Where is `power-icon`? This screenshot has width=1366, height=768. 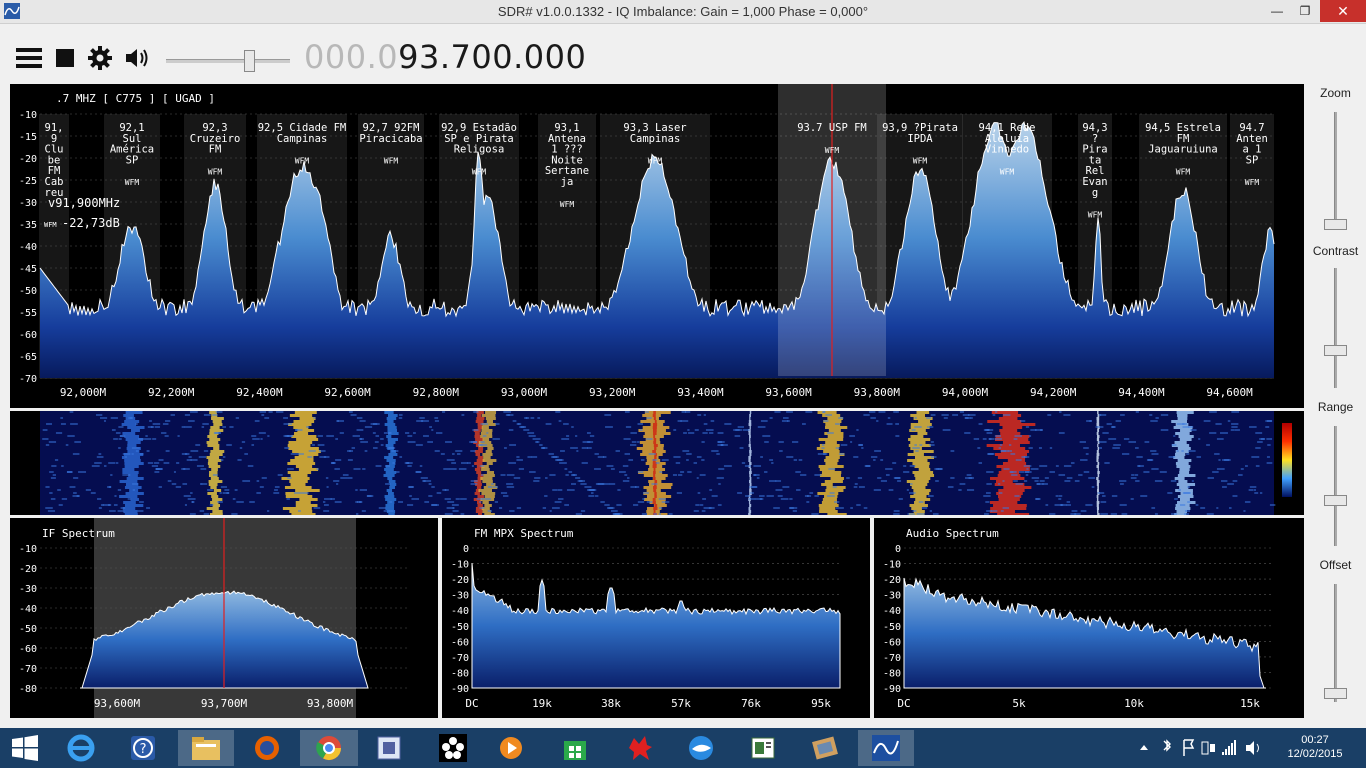
power-icon is located at coordinates (1208, 748).